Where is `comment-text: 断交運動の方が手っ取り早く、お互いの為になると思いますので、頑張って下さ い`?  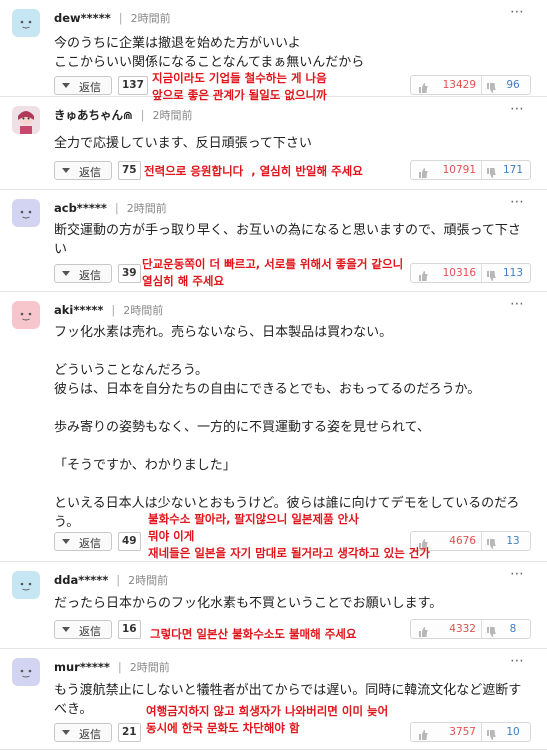 comment-text: 断交運動の方が手っ取り早く、お互いの為になると思いますので、頑張って下さ い is located at coordinates (287, 240).